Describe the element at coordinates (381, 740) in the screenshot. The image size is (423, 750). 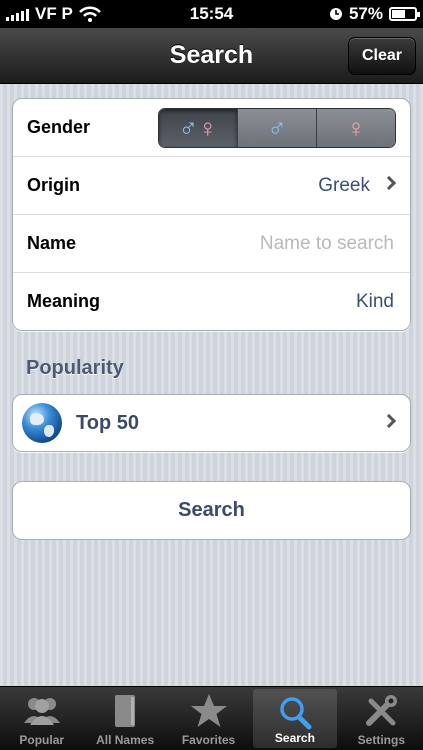
I see `tab-label: Settings` at that location.